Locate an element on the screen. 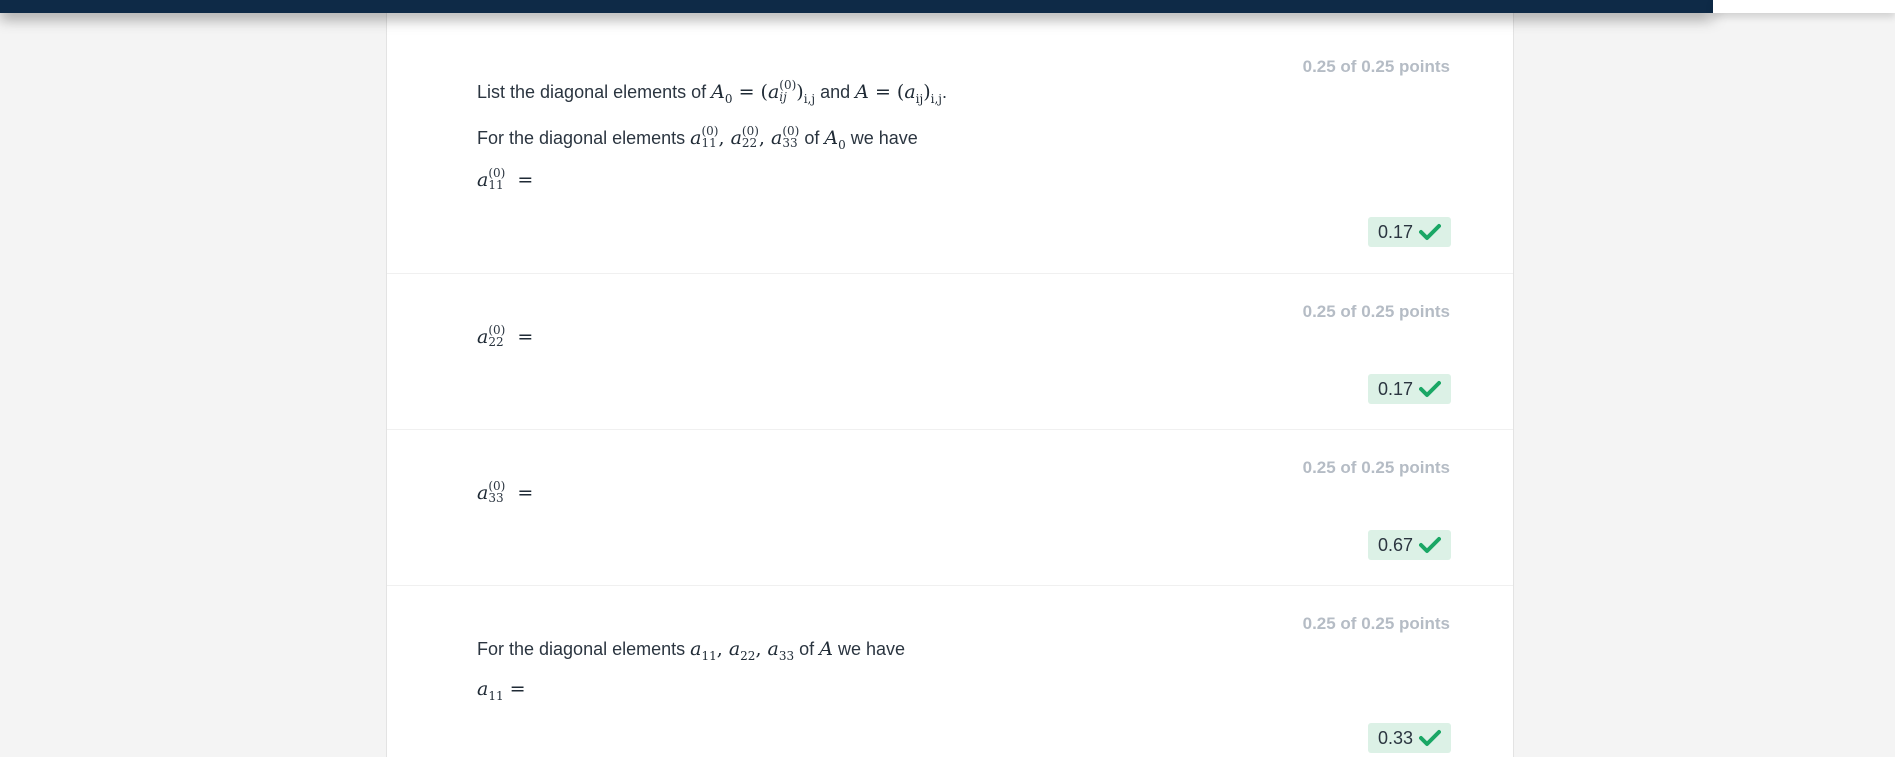 This screenshot has width=1895, height=757. answer-label-a11: a11 = is located at coordinates (501, 690).